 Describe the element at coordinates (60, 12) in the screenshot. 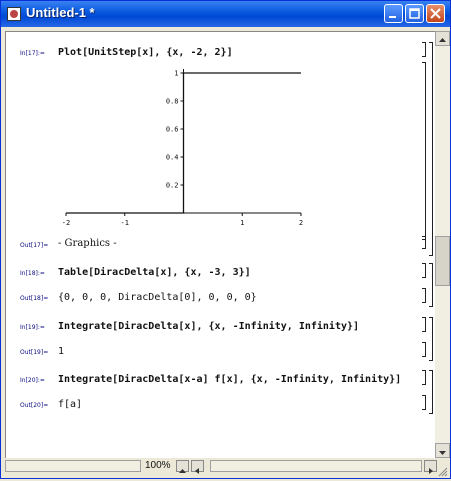

I see `window-title: Untitled-1 *` at that location.